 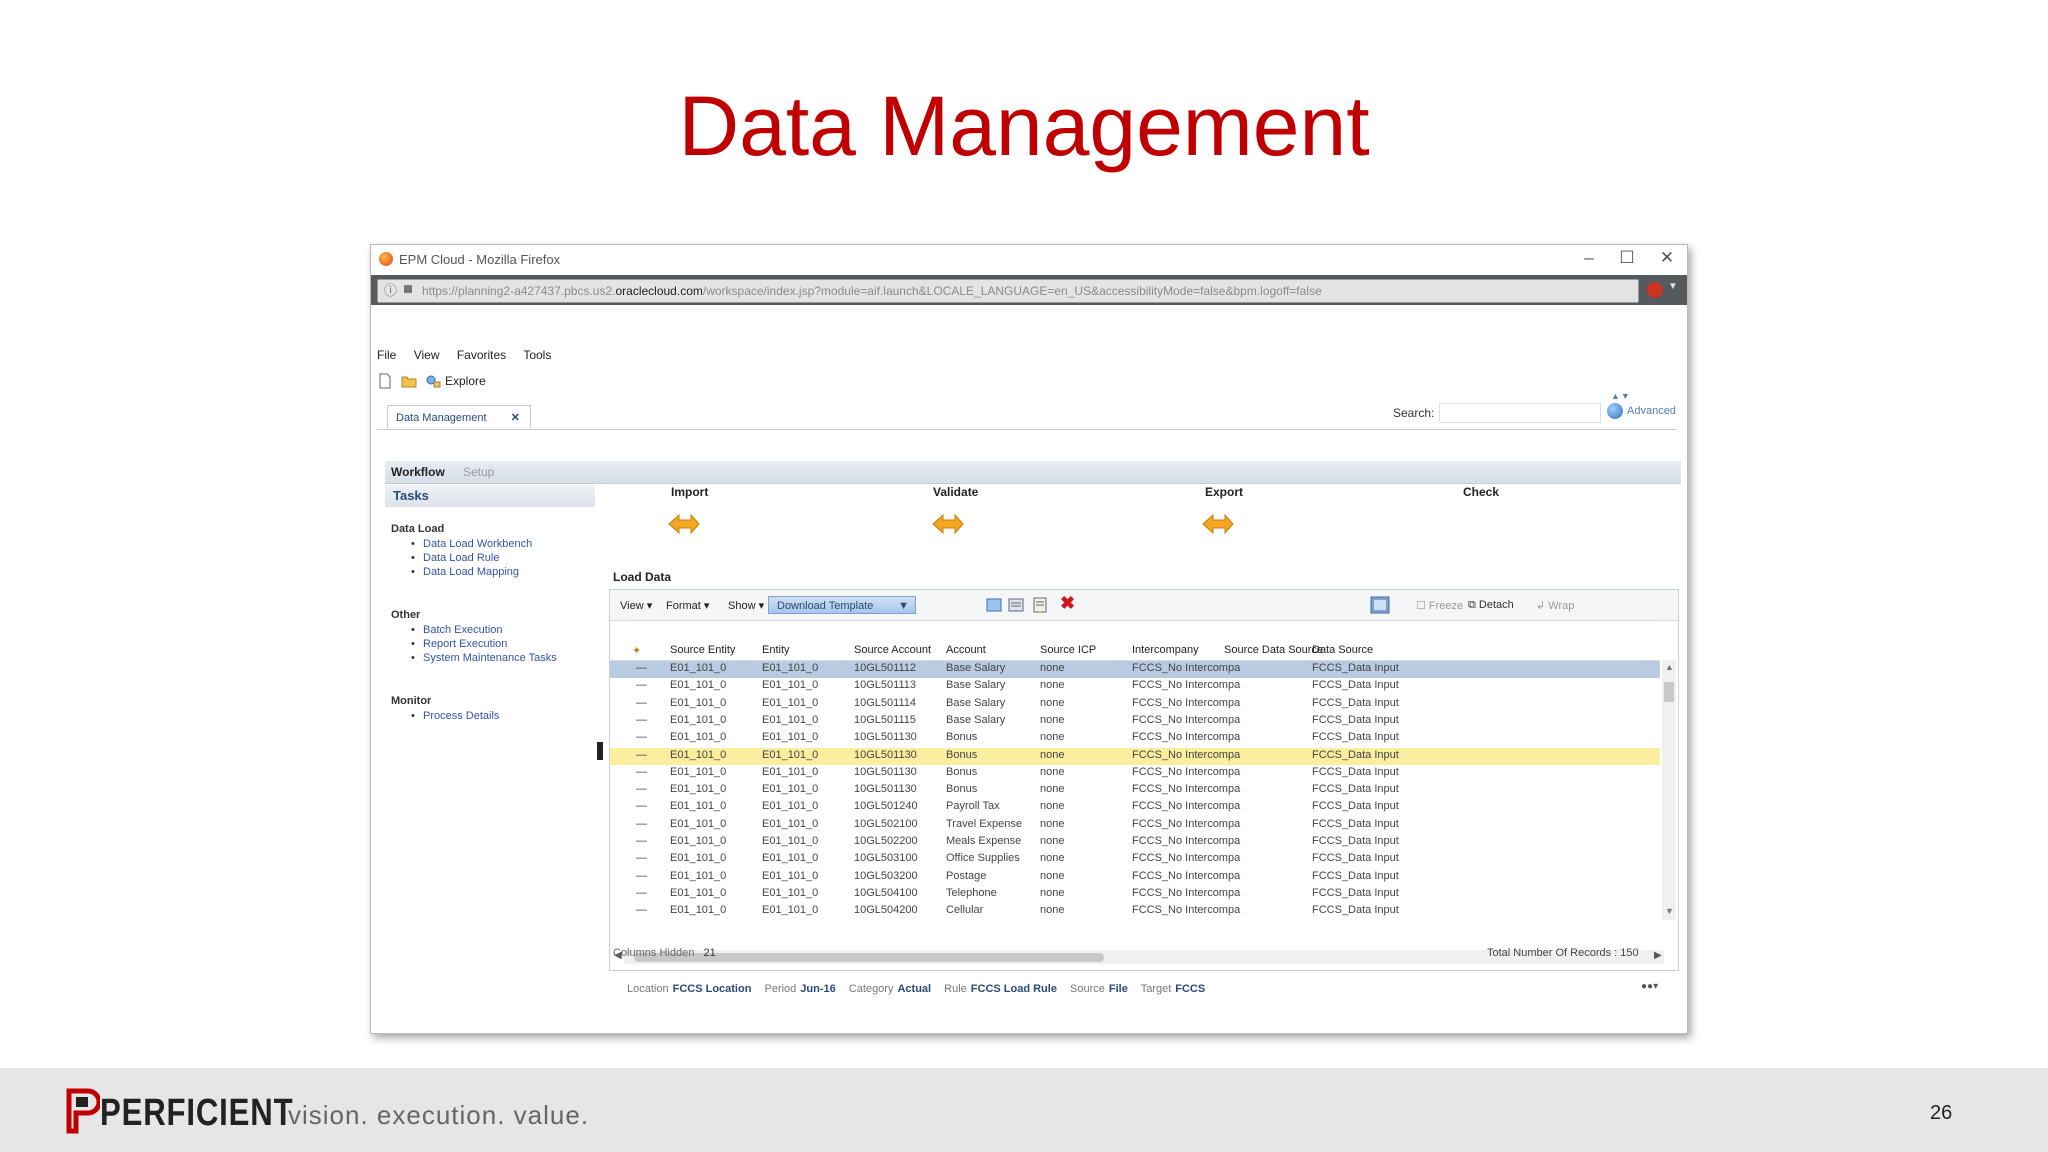 What do you see at coordinates (1190, 989) in the screenshot?
I see `pov-target: FCCS` at bounding box center [1190, 989].